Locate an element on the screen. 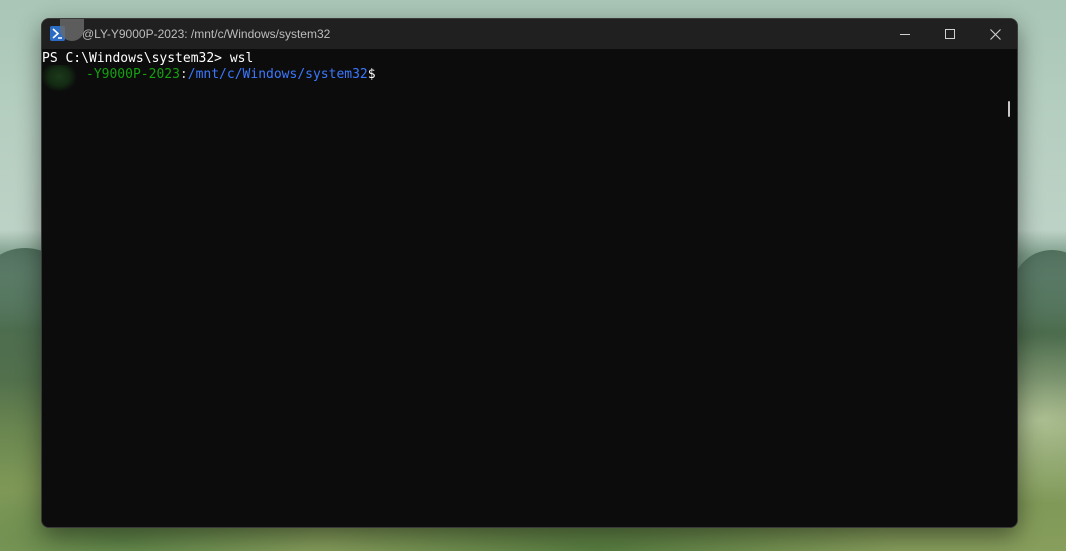  redacted-username is located at coordinates (59, 78).